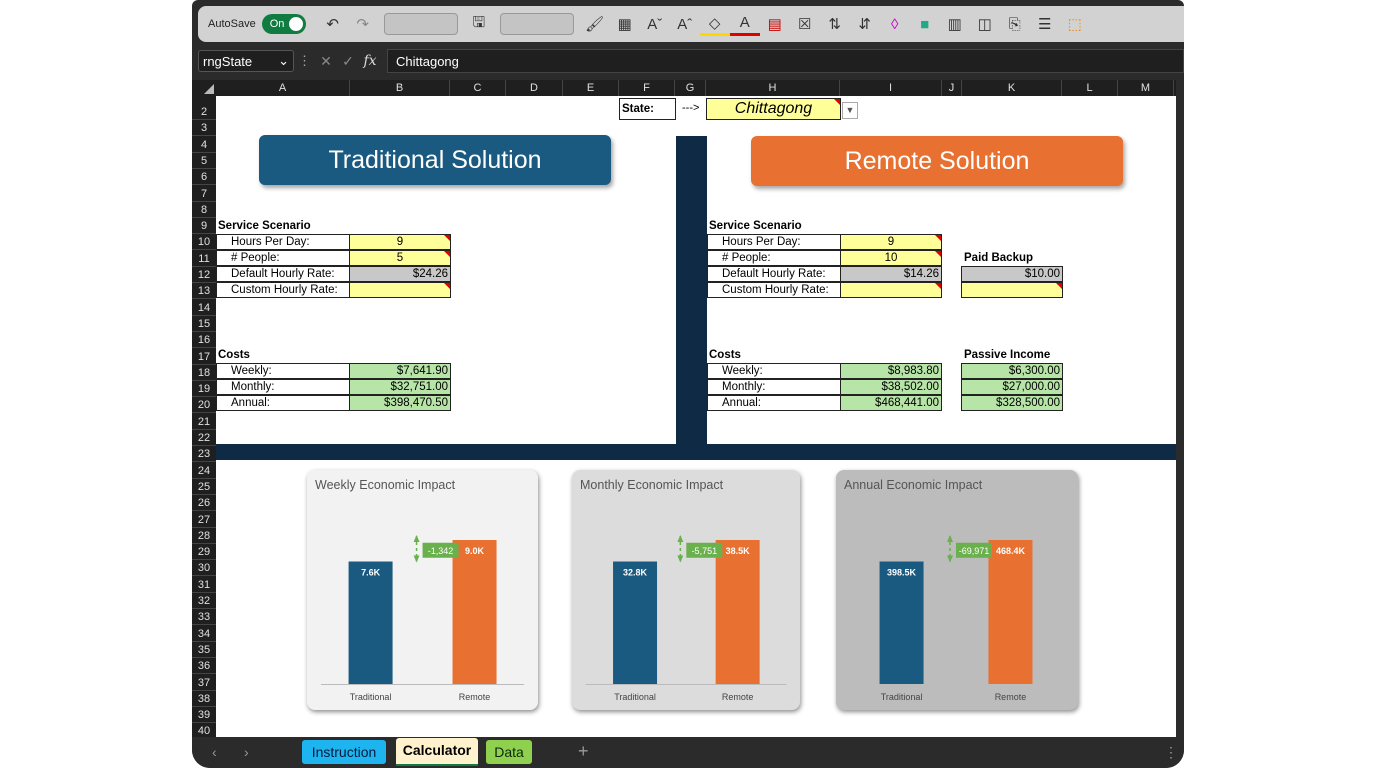 The image size is (1376, 768). I want to click on sort-ascending-icon: ⇅, so click(835, 24).